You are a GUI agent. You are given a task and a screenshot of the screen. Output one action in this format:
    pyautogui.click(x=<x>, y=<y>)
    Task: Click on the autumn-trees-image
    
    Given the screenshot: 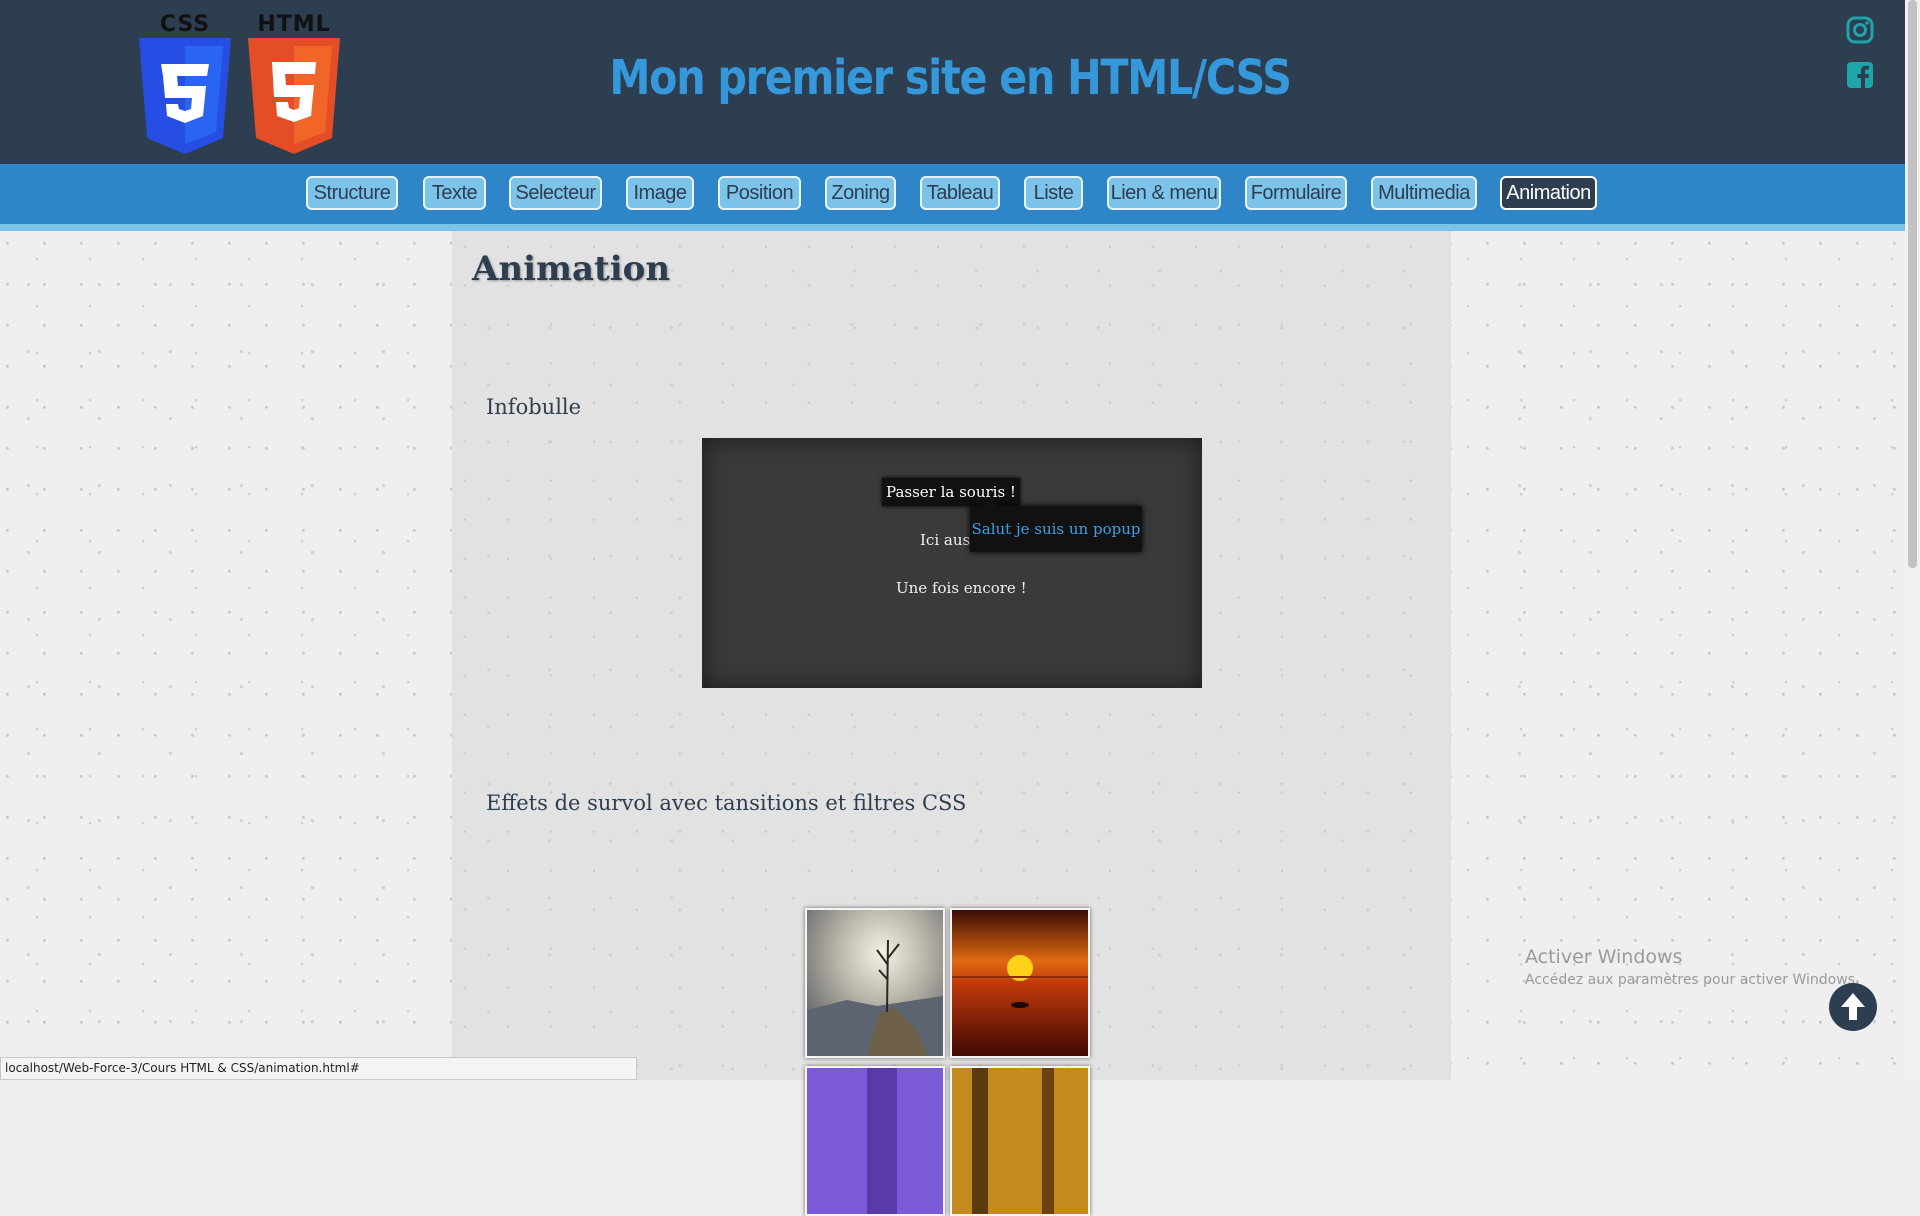 What is the action you would take?
    pyautogui.click(x=1020, y=1141)
    